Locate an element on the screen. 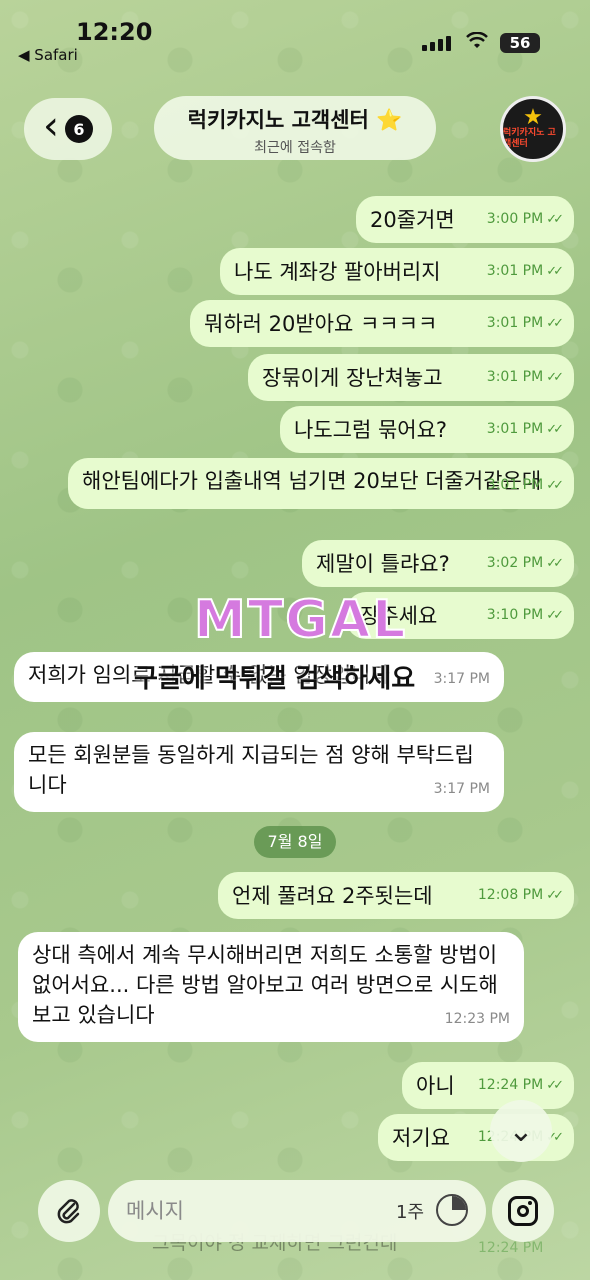 This screenshot has width=590, height=1280. instagram-camera-icon is located at coordinates (523, 1211).